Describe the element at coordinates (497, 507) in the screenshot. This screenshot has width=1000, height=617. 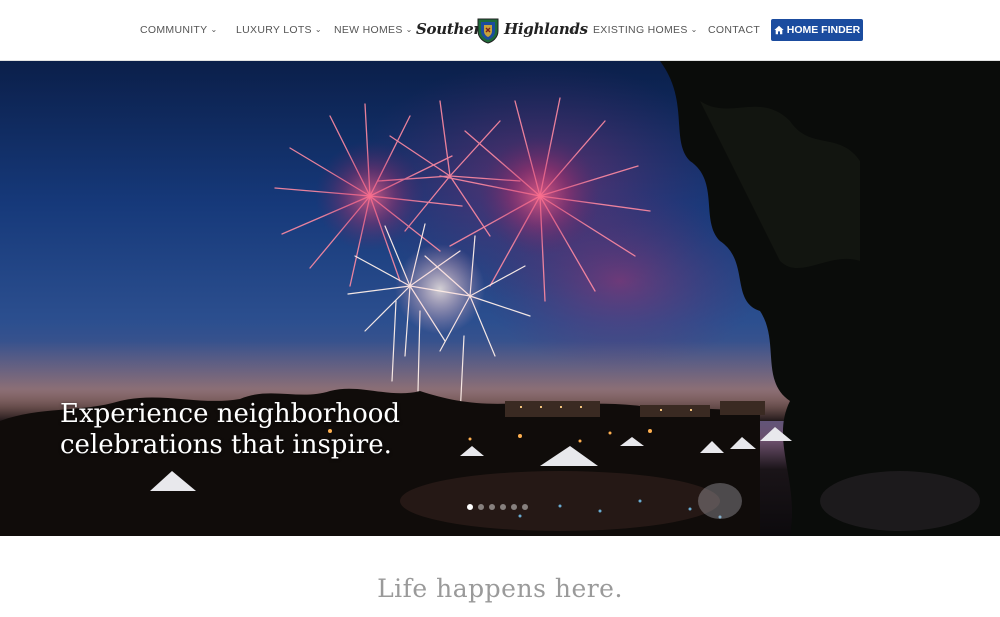
I see `slider-dots` at that location.